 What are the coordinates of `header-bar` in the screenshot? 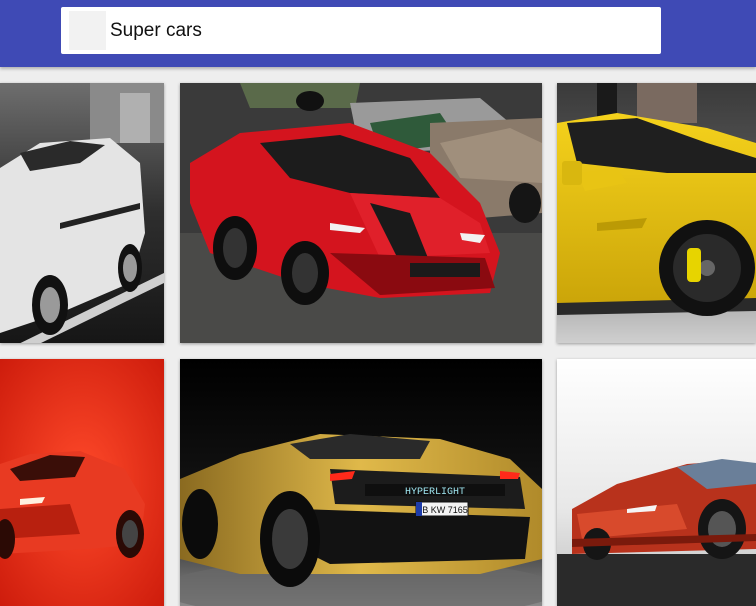 It's located at (378, 33).